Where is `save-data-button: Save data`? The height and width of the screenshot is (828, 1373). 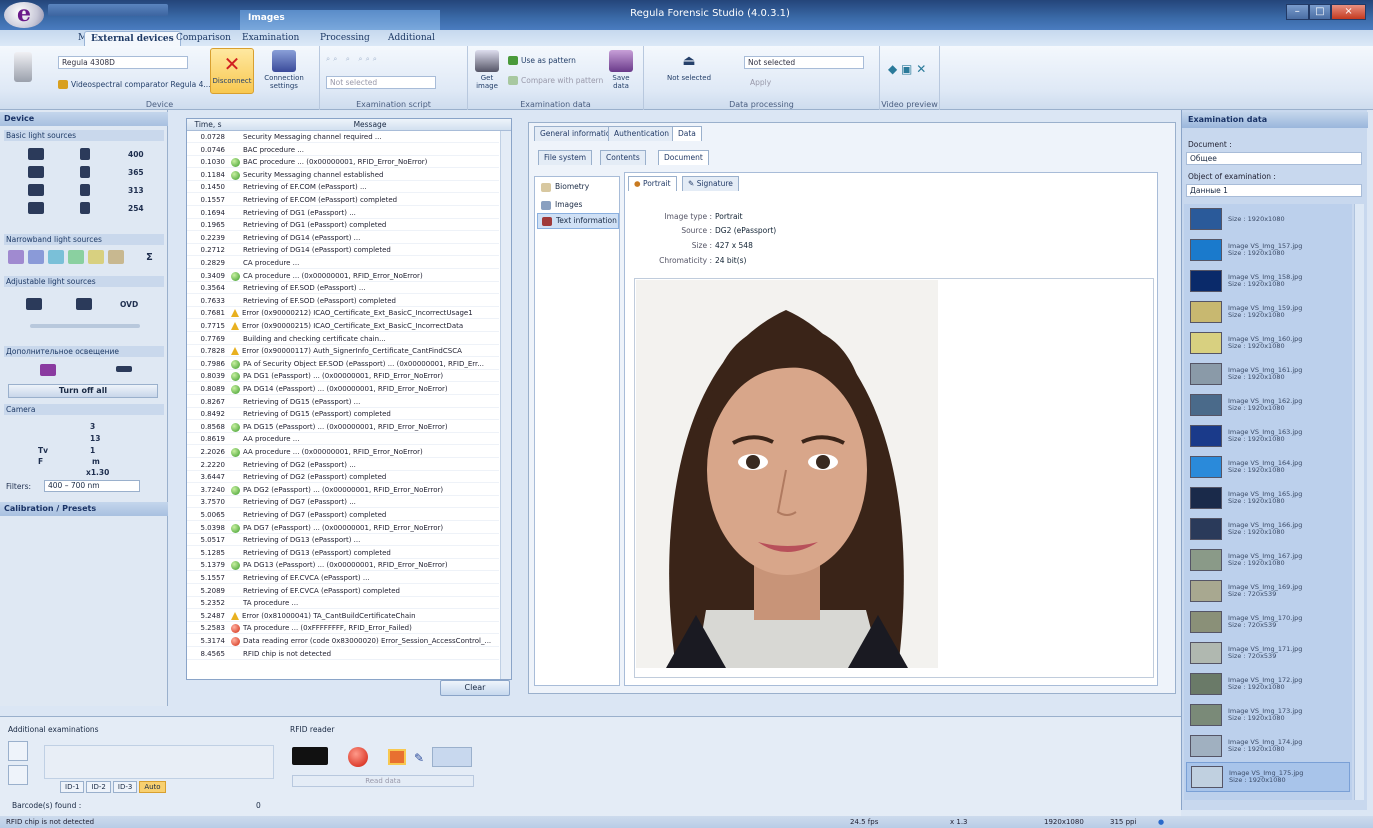 save-data-button: Save data is located at coordinates (621, 70).